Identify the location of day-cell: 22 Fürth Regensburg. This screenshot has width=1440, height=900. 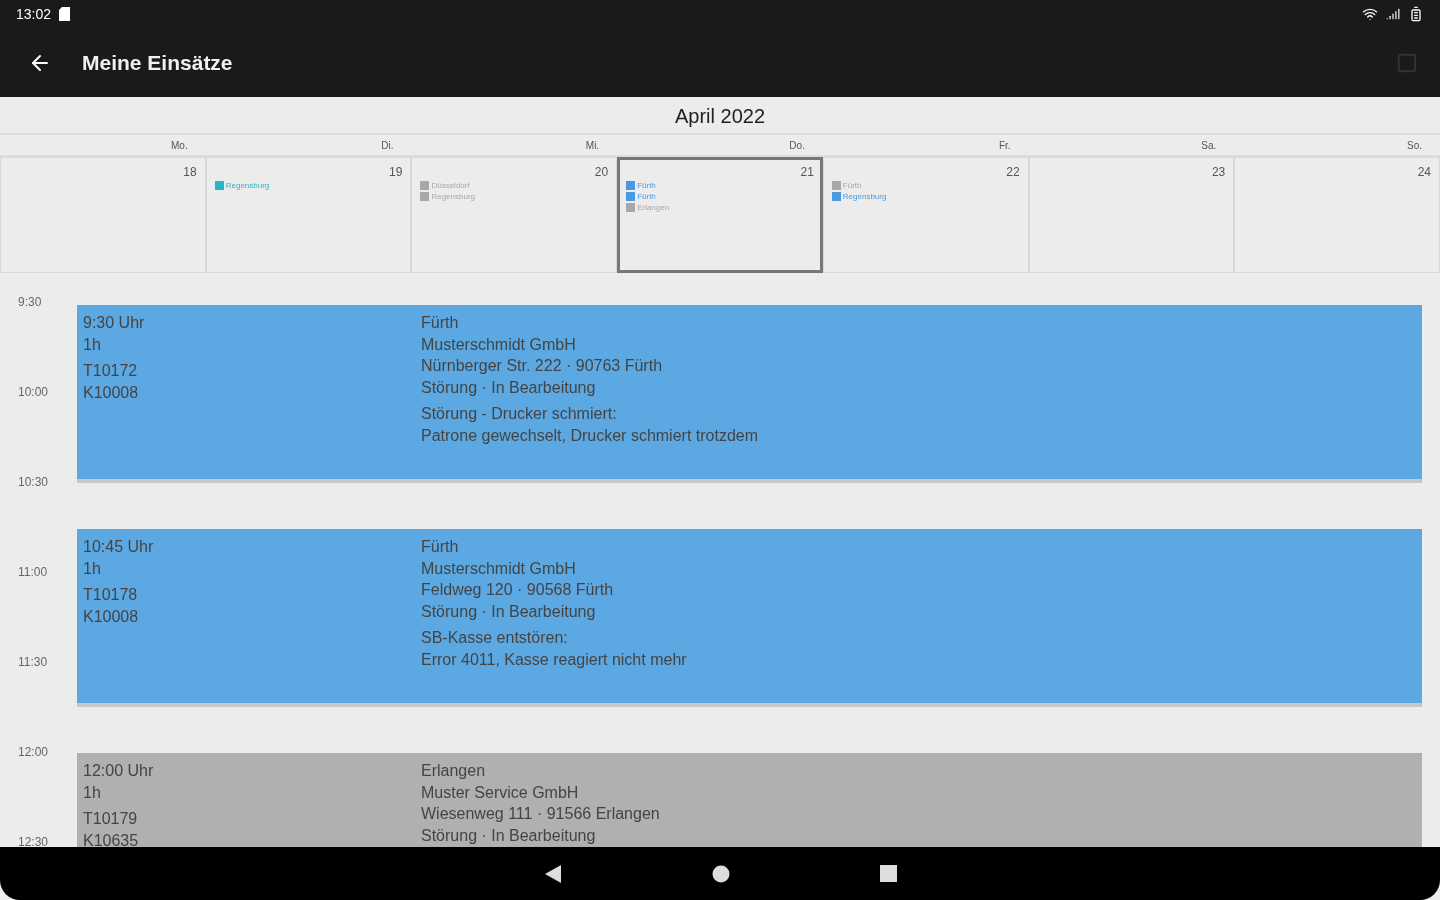
(925, 215).